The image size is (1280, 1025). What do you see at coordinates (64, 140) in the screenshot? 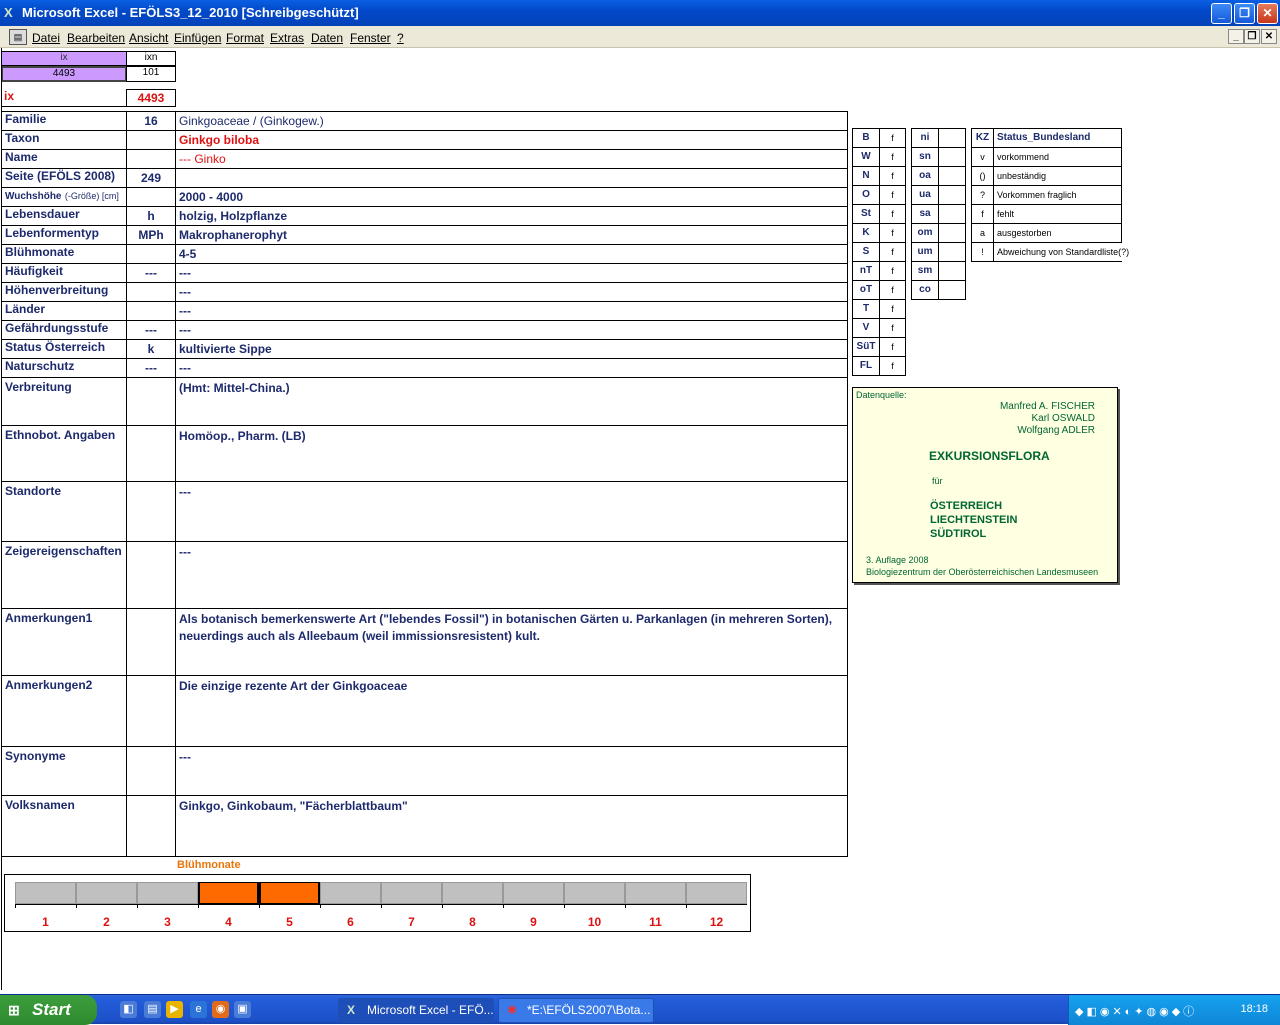
I see `row-label: Taxon` at bounding box center [64, 140].